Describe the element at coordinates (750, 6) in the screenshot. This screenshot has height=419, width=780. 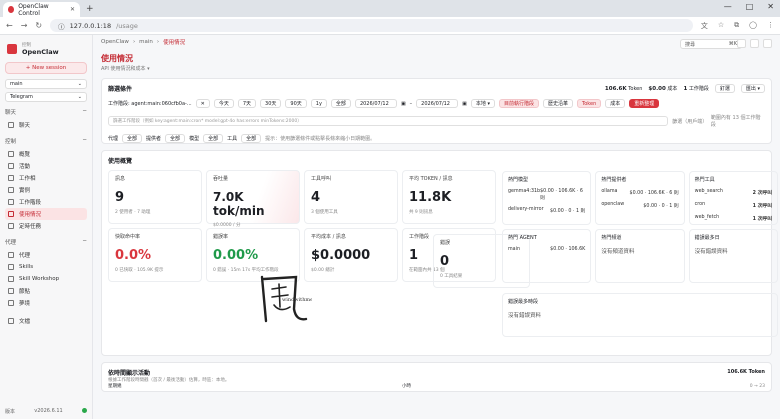
I see `maximize-button: □` at that location.